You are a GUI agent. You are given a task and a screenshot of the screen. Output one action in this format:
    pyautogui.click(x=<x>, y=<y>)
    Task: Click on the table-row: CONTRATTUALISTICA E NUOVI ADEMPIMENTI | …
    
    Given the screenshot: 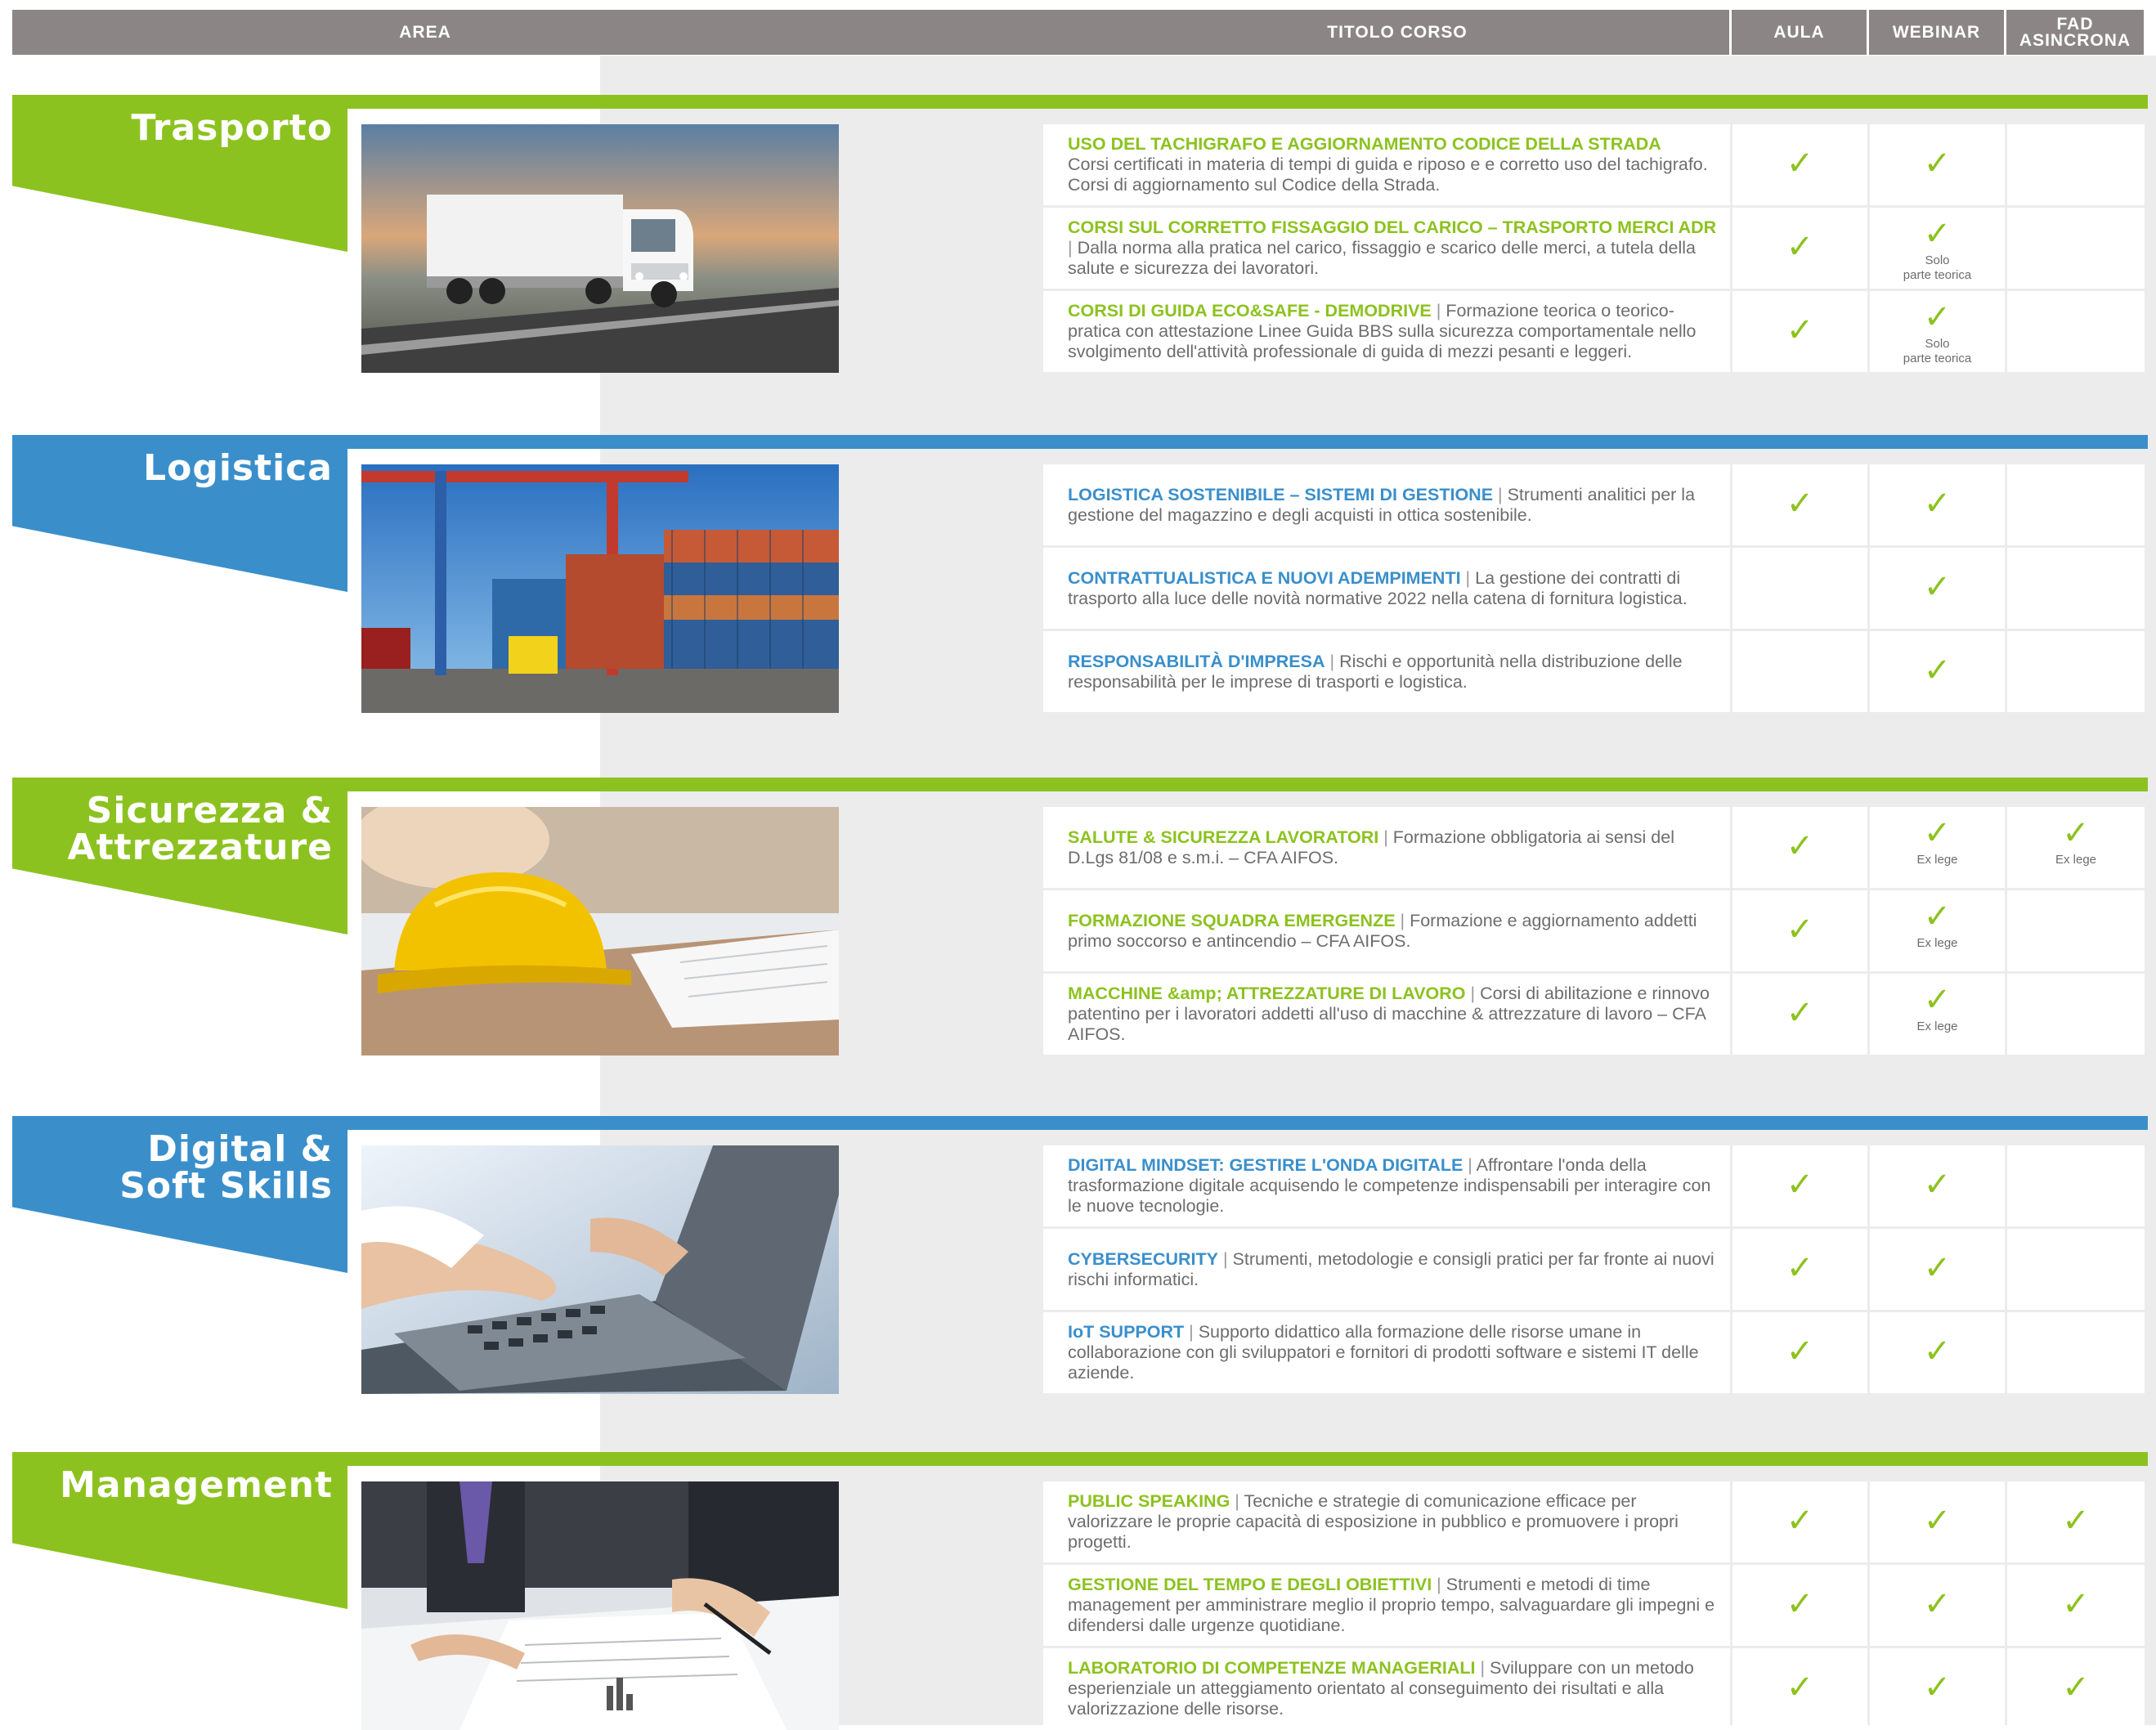 What is the action you would take?
    pyautogui.click(x=1594, y=588)
    